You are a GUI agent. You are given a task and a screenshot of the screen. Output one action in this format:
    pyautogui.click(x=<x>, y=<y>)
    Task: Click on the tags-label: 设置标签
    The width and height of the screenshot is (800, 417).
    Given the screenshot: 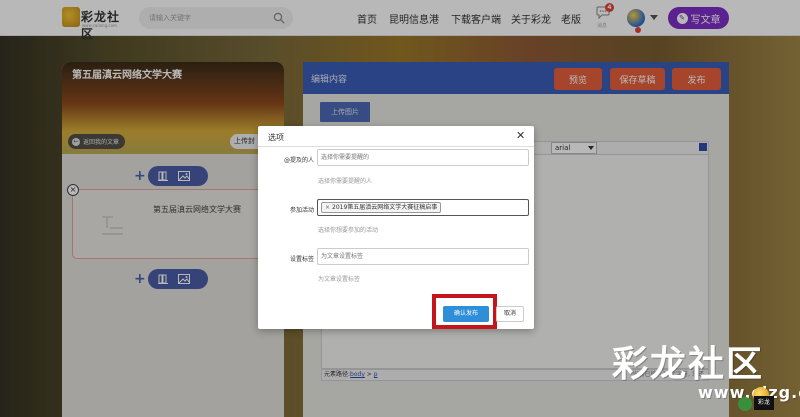 What is the action you would take?
    pyautogui.click(x=301, y=259)
    